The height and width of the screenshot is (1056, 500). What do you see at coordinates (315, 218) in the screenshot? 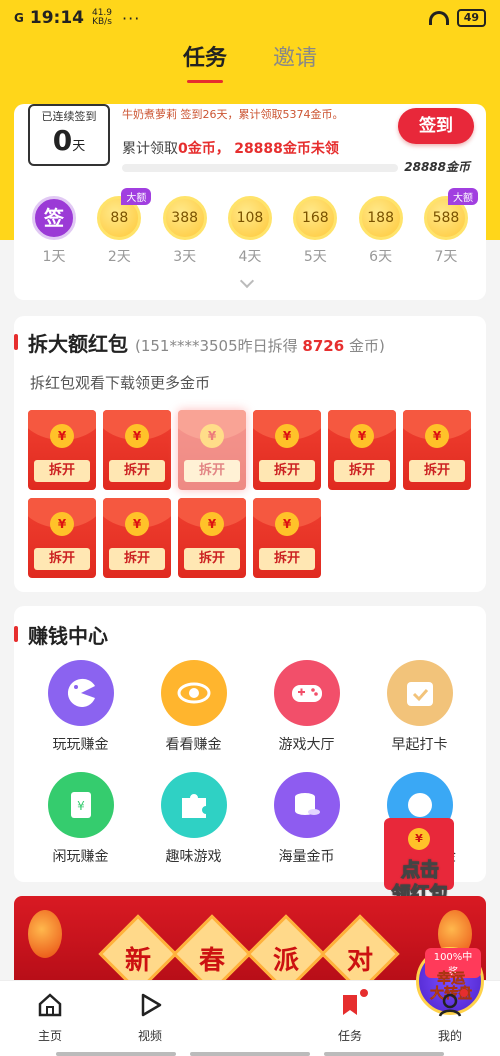
I see `coin-icon: 168` at bounding box center [315, 218].